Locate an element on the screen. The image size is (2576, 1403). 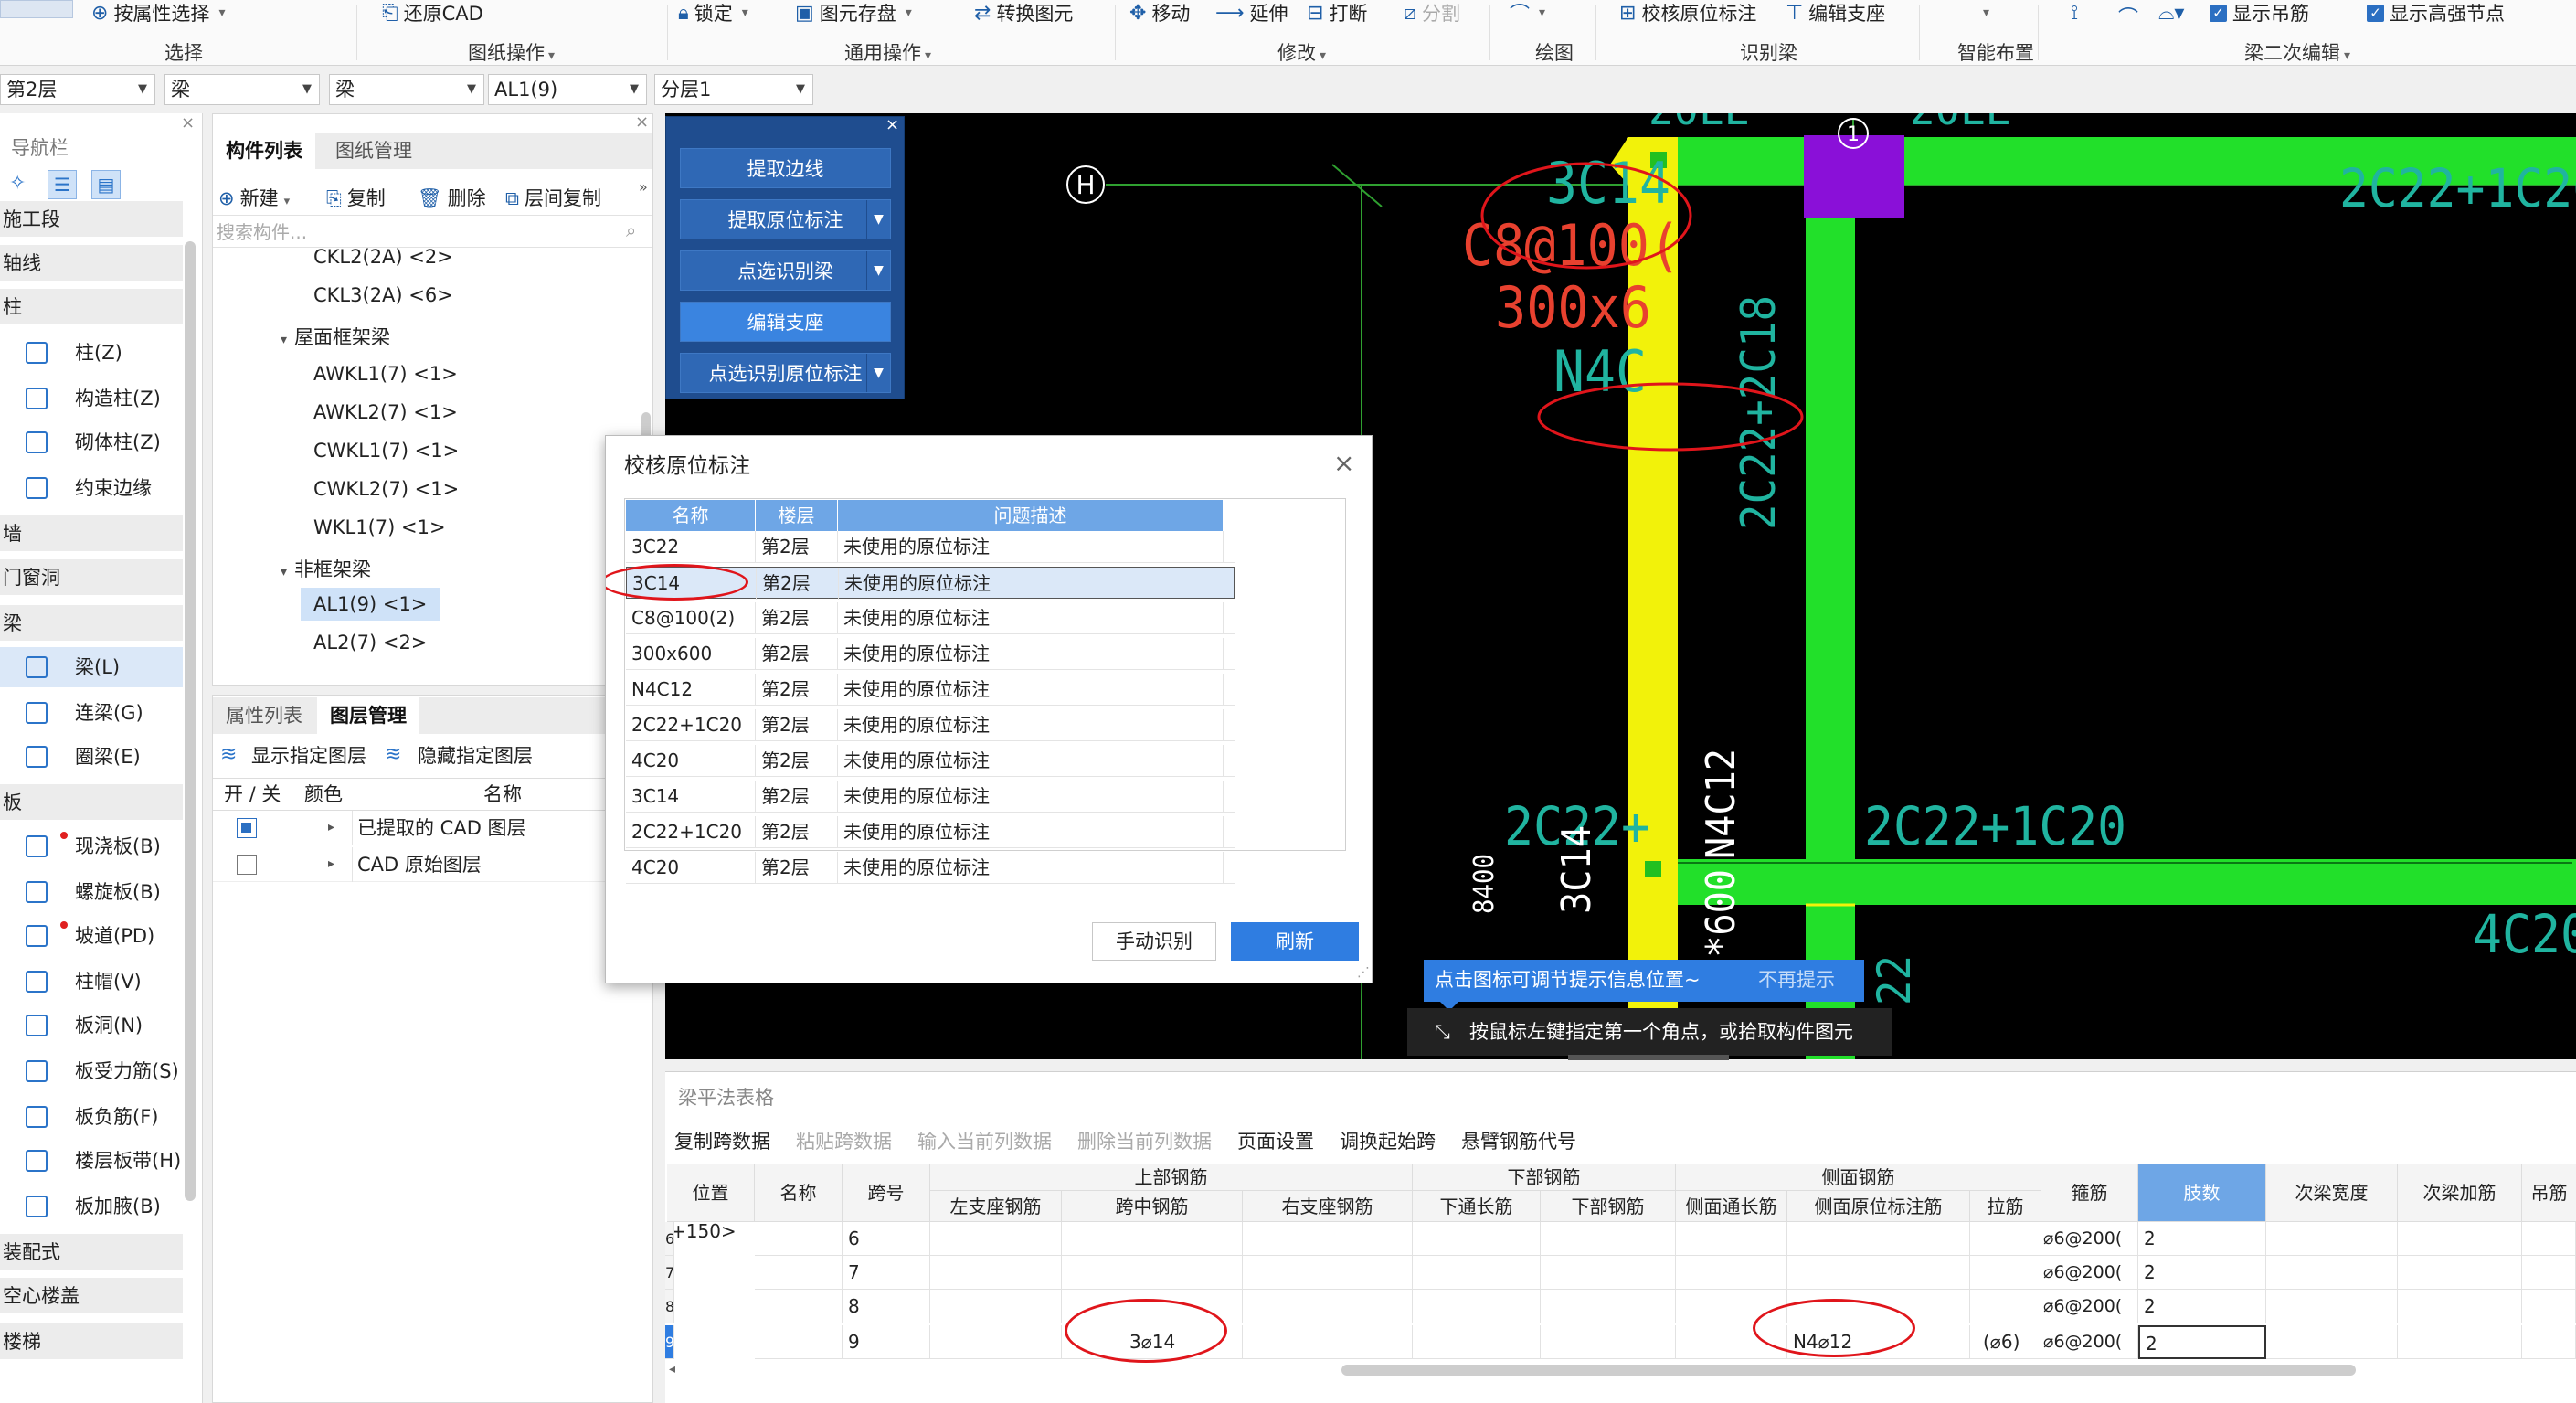
nav-item: 板负筋(F) is located at coordinates (91, 1117).